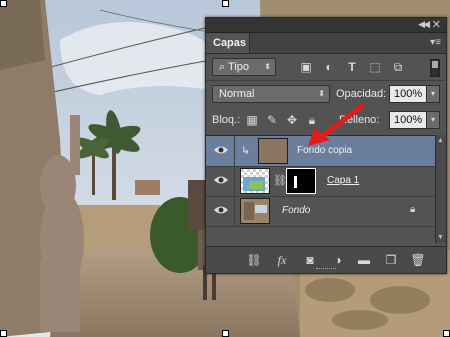  What do you see at coordinates (252, 120) in the screenshot?
I see `lock-transparent-pixels-icon: ▦` at bounding box center [252, 120].